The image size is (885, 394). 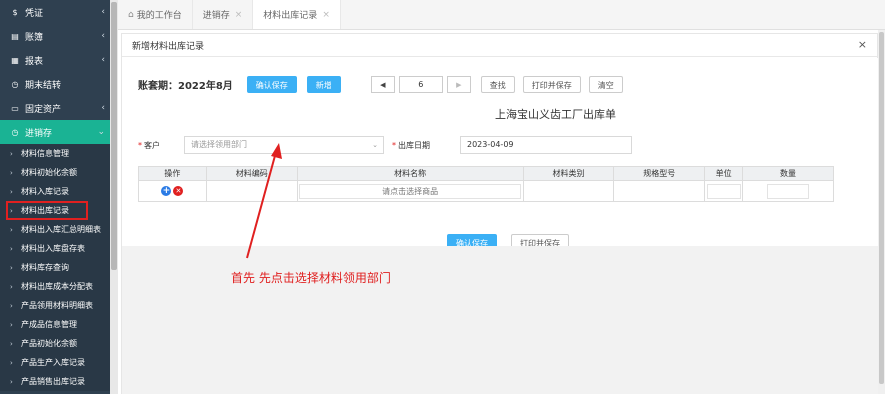 I want to click on tab-inventory: 进销存 ×, so click(x=223, y=14).